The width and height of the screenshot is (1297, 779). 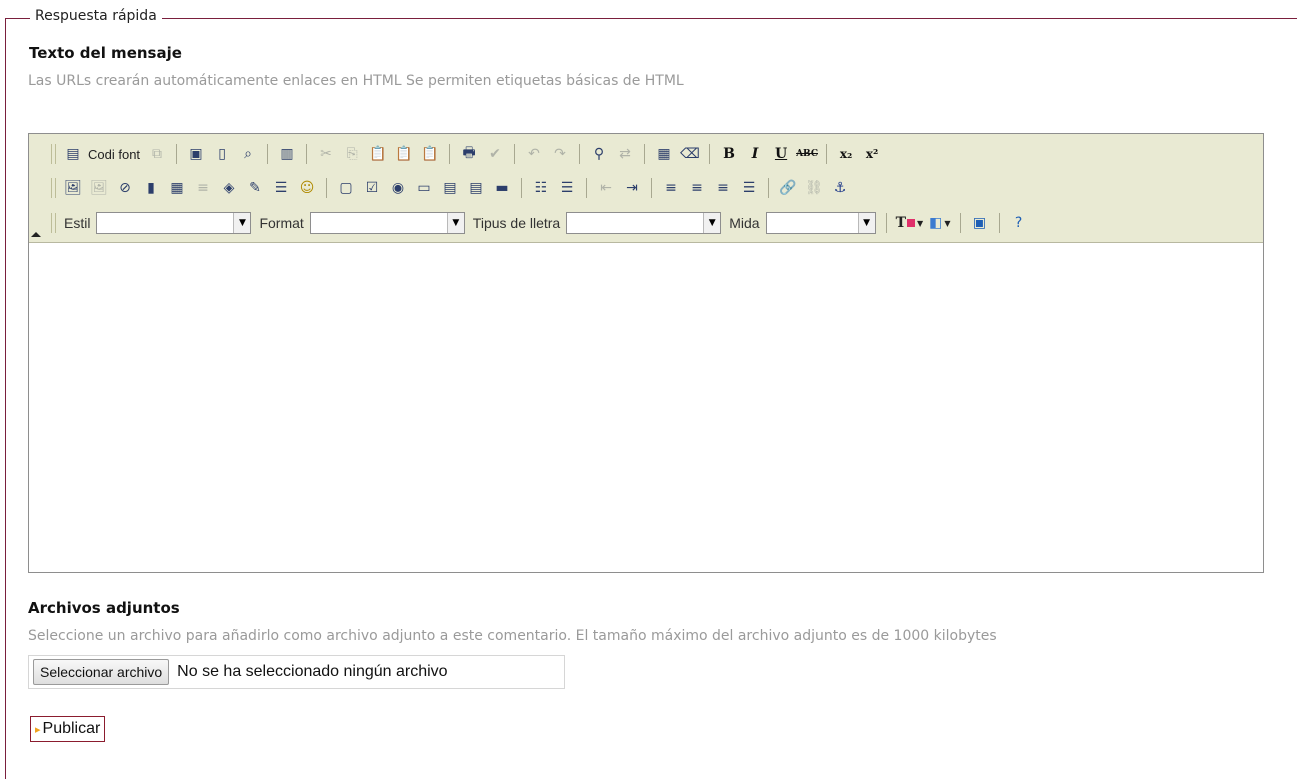 I want to click on smiley-object-icon: ◈, so click(x=229, y=188).